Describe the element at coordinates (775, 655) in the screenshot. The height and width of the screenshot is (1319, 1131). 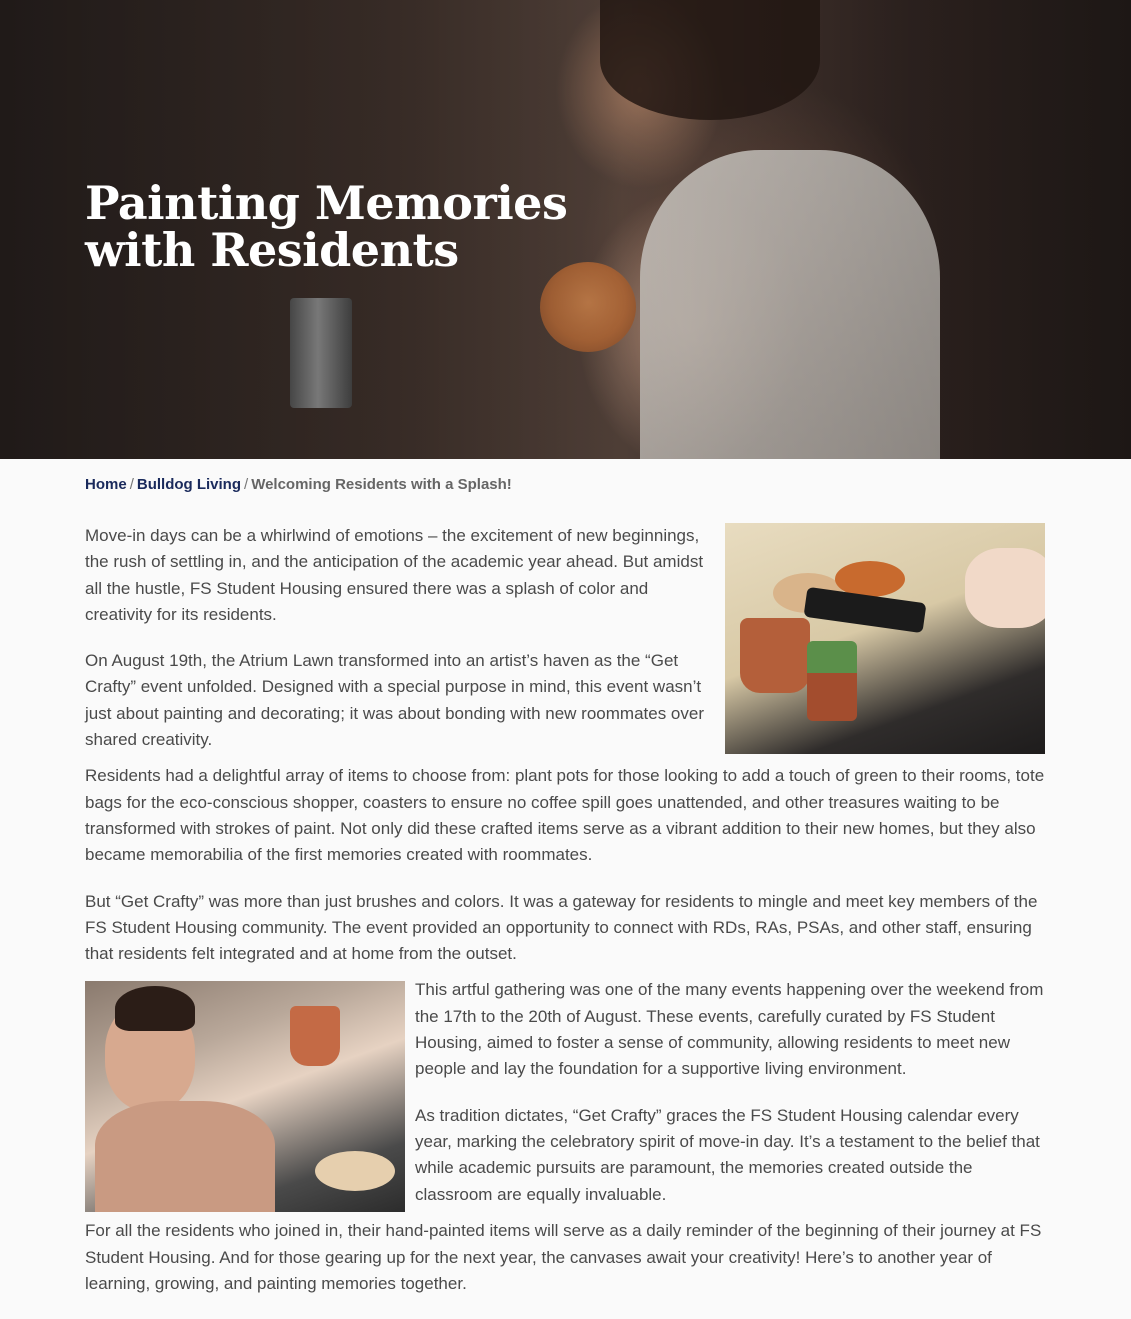
I see `photo-plant-pot` at that location.